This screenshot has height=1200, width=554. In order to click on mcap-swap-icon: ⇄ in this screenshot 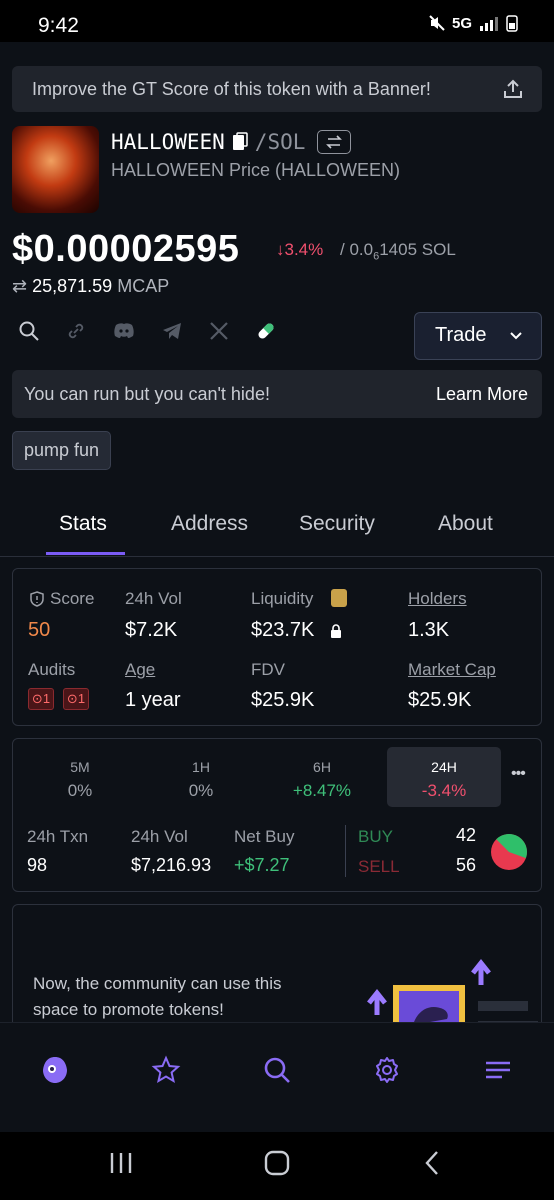, I will do `click(20, 286)`.